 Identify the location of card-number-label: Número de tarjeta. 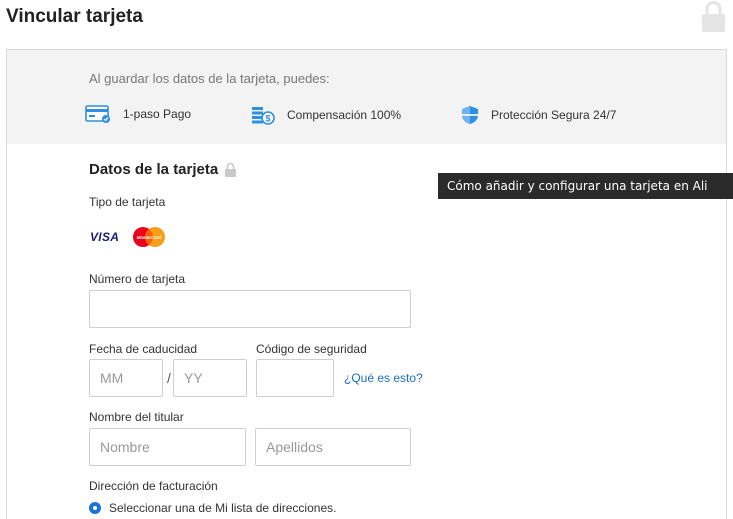
(137, 279).